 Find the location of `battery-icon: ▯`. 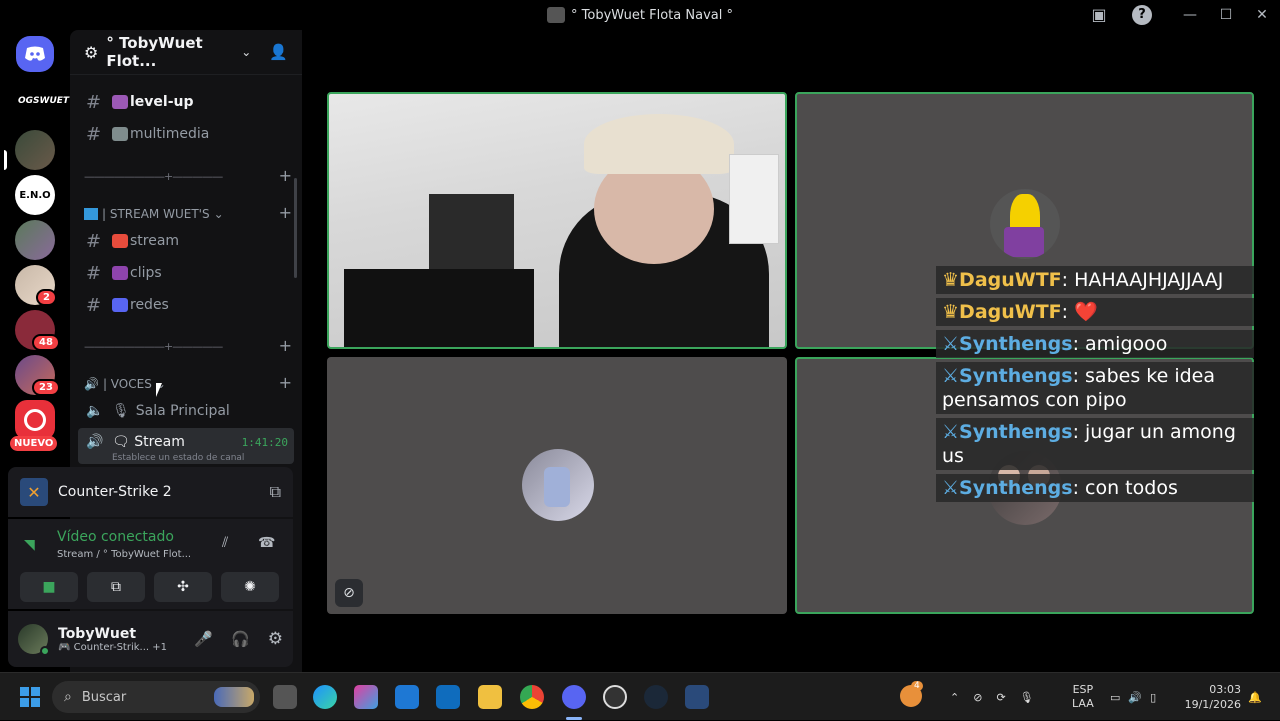

battery-icon: ▯ is located at coordinates (1153, 697).